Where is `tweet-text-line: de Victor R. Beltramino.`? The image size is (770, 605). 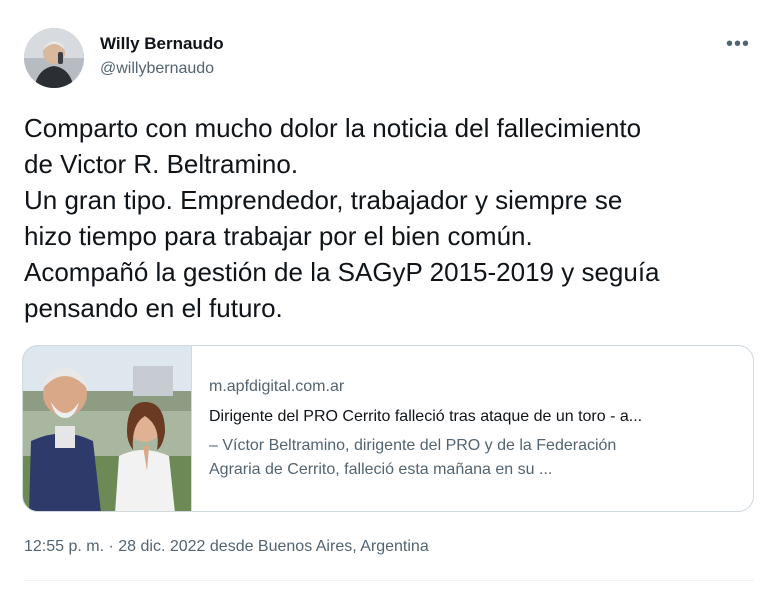
tweet-text-line: de Victor R. Beltramino. is located at coordinates (161, 164).